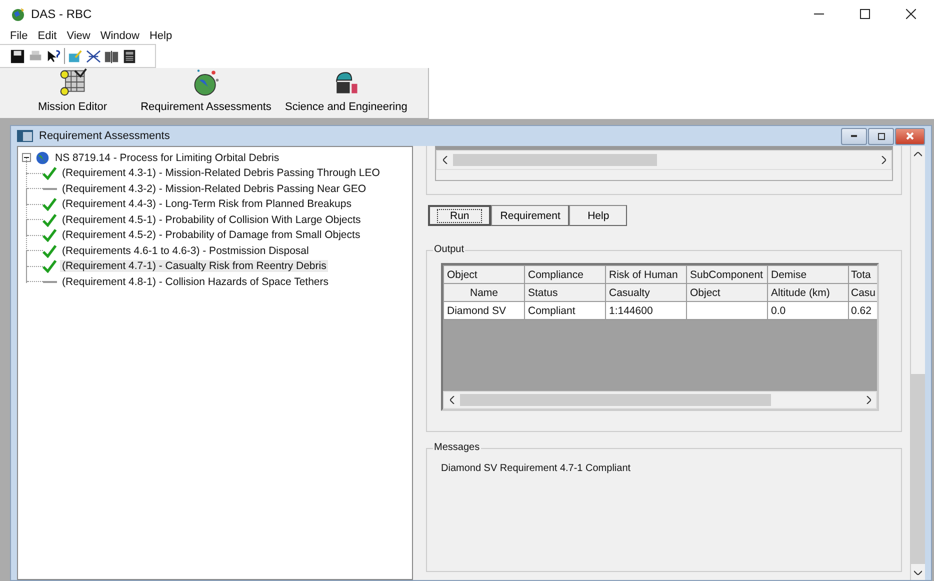  What do you see at coordinates (346, 91) in the screenshot?
I see `module-button: Science and Engineering` at bounding box center [346, 91].